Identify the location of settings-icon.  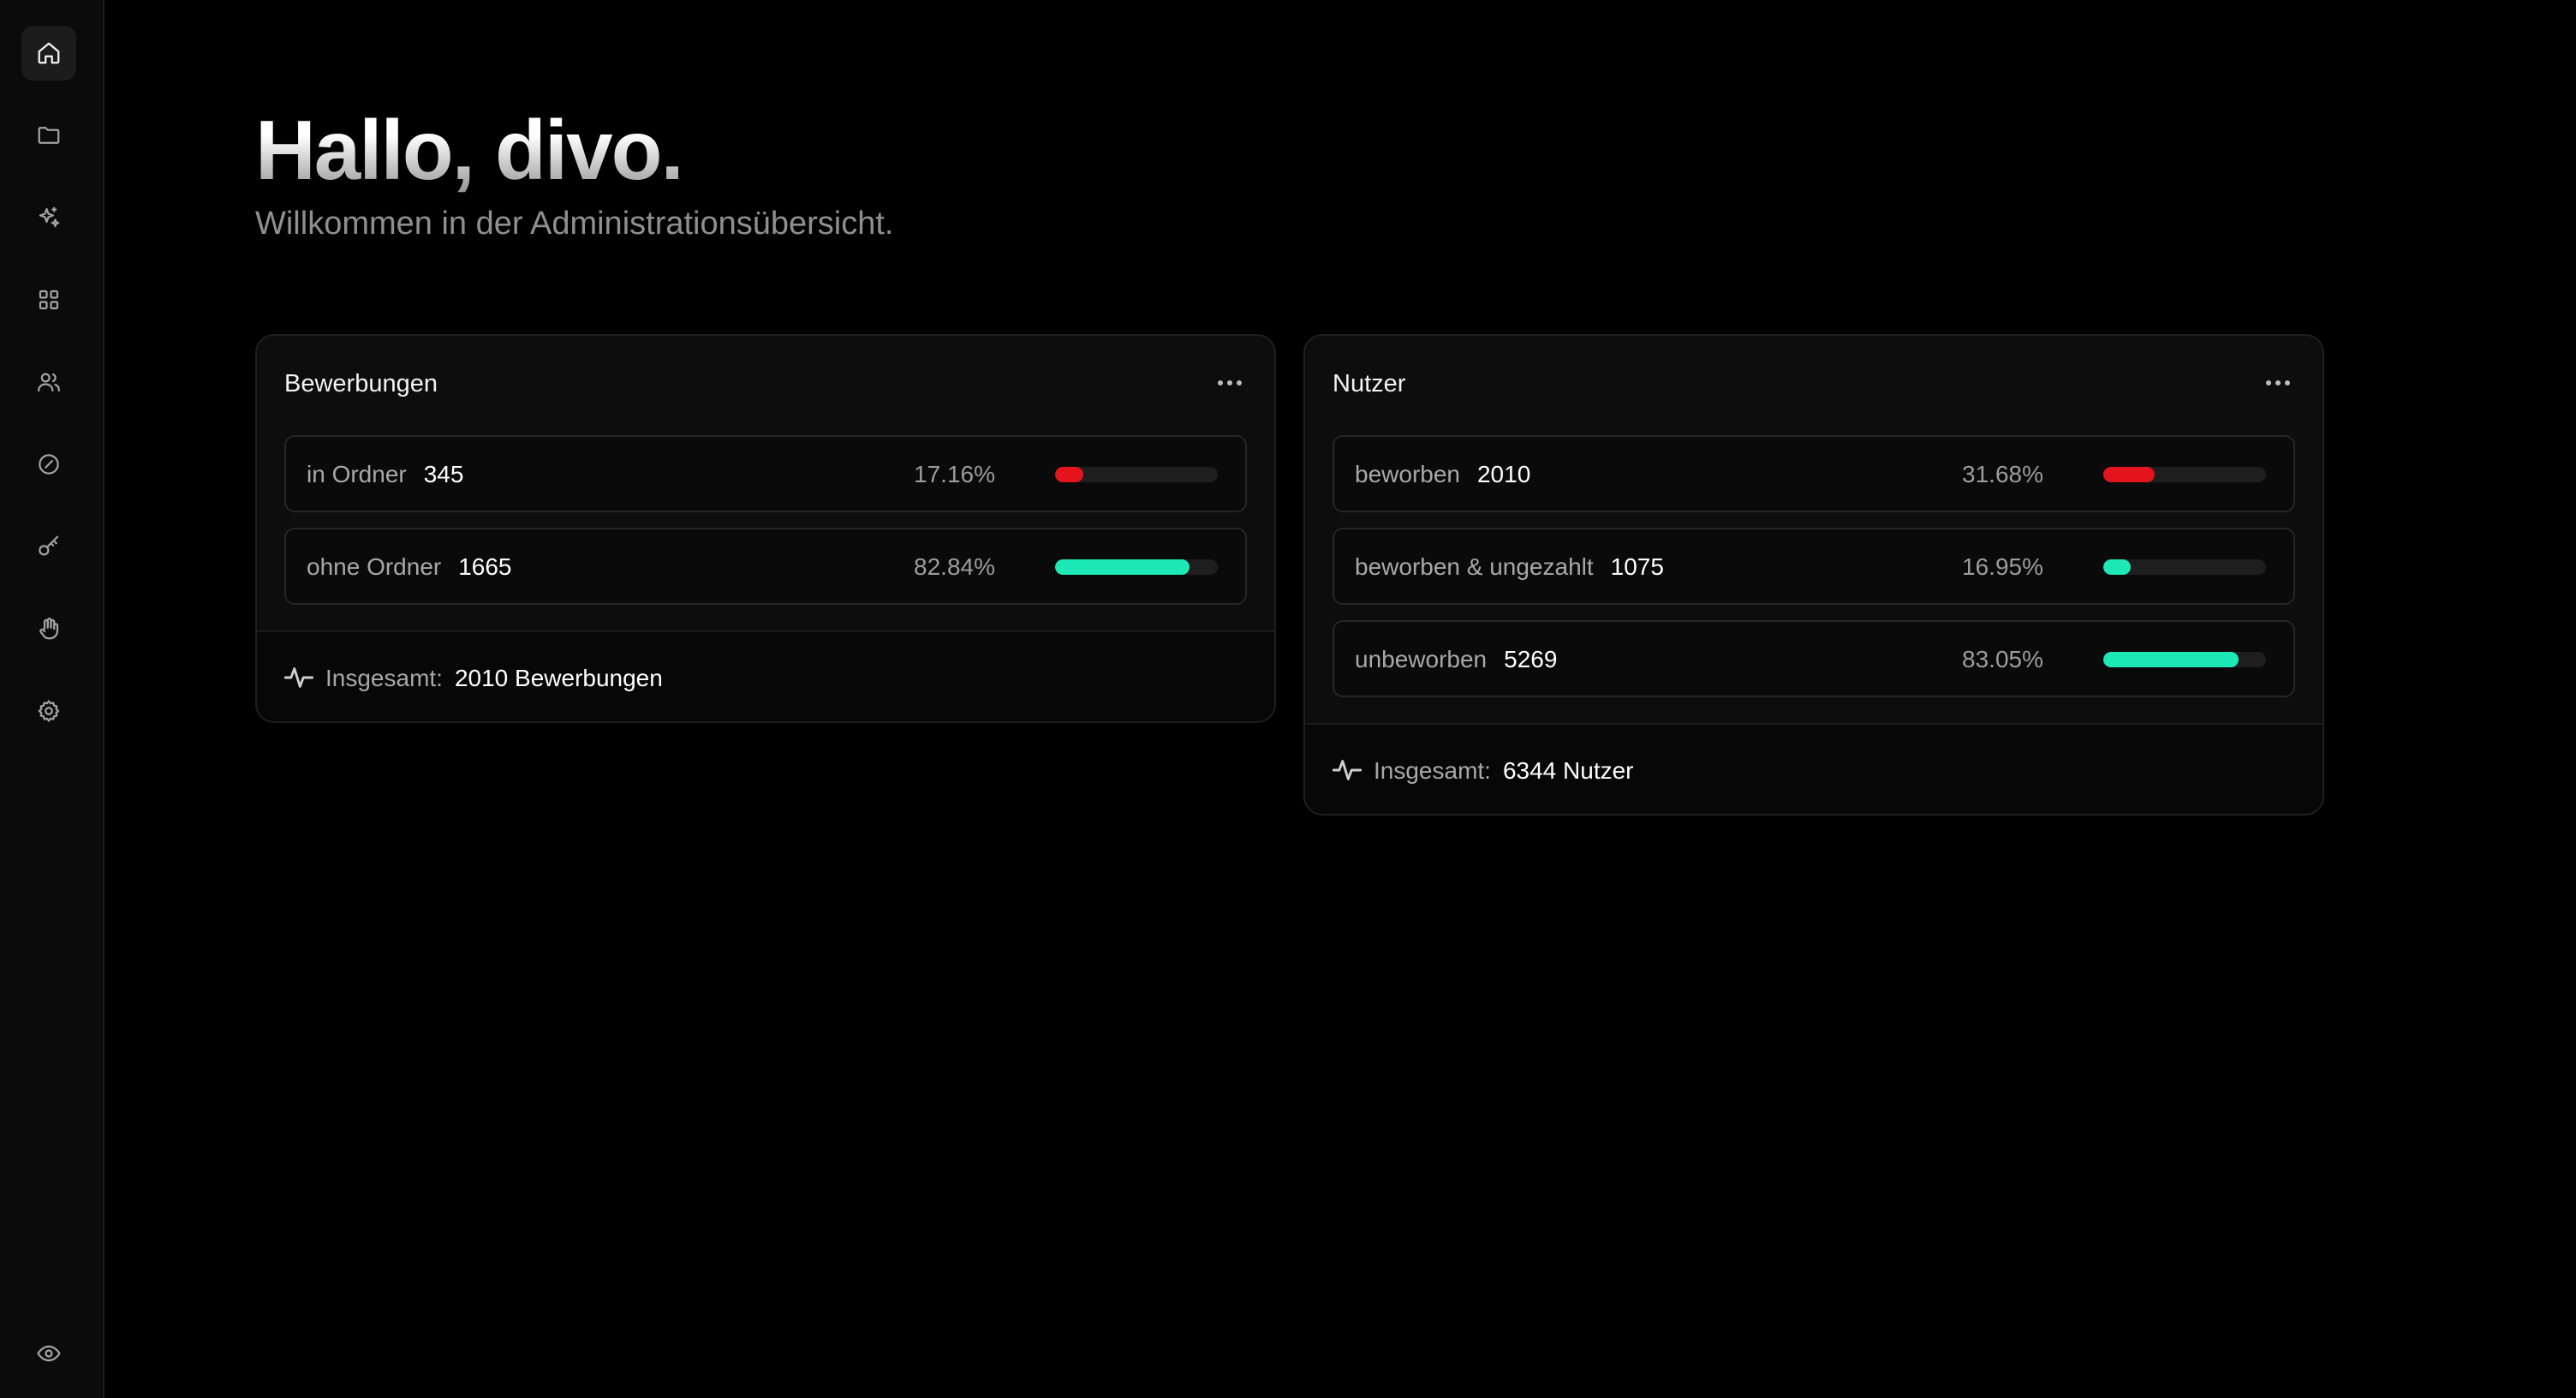
(49, 711).